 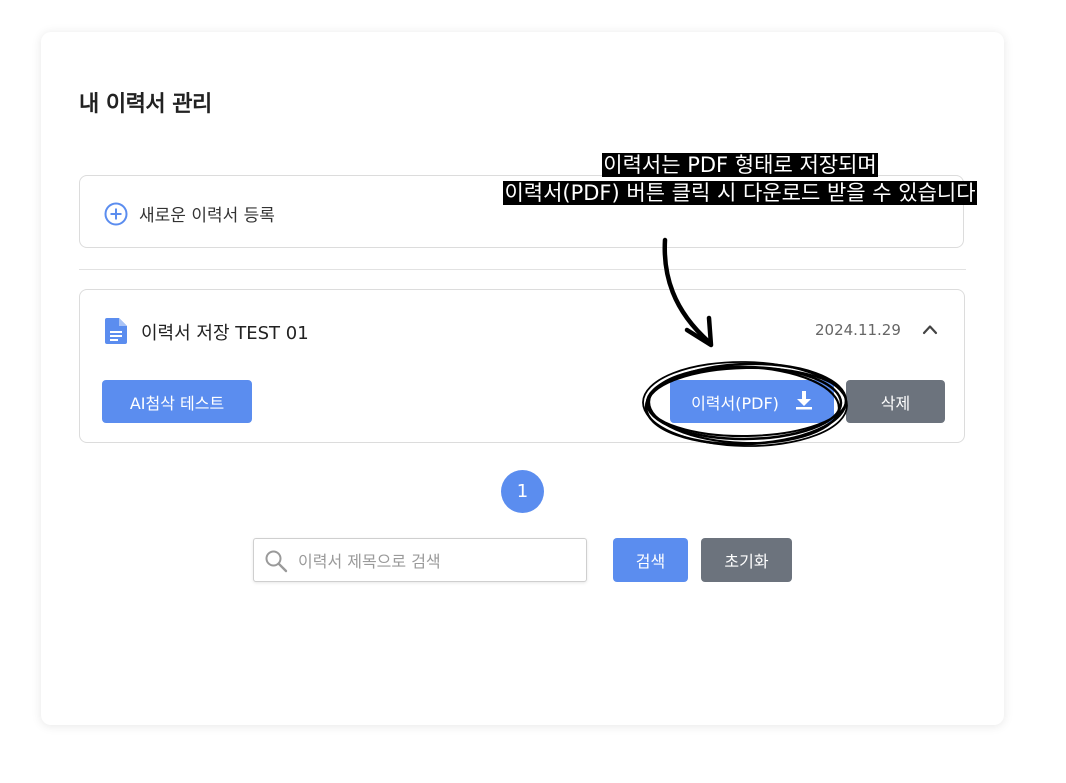 I want to click on delete-button: 삭제, so click(x=895, y=401).